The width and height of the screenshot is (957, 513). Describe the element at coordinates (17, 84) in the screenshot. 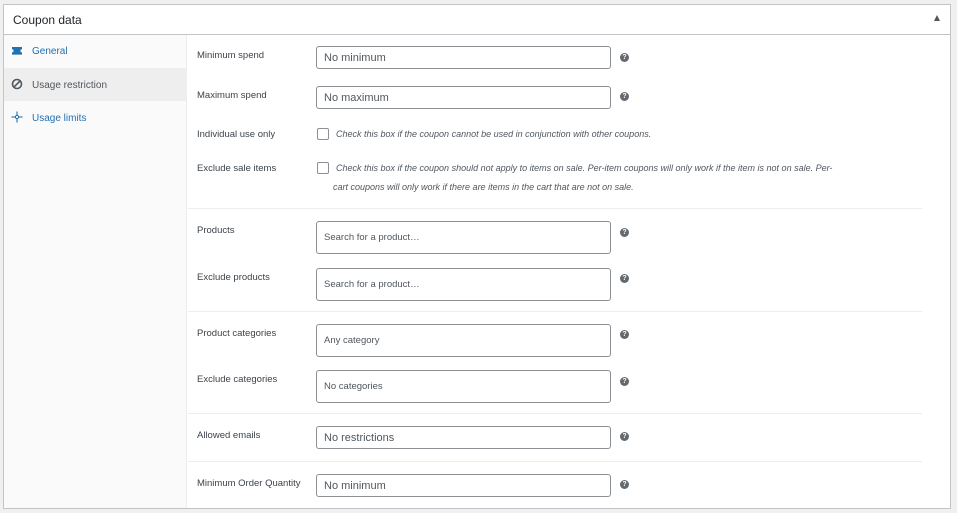

I see `block-icon` at that location.